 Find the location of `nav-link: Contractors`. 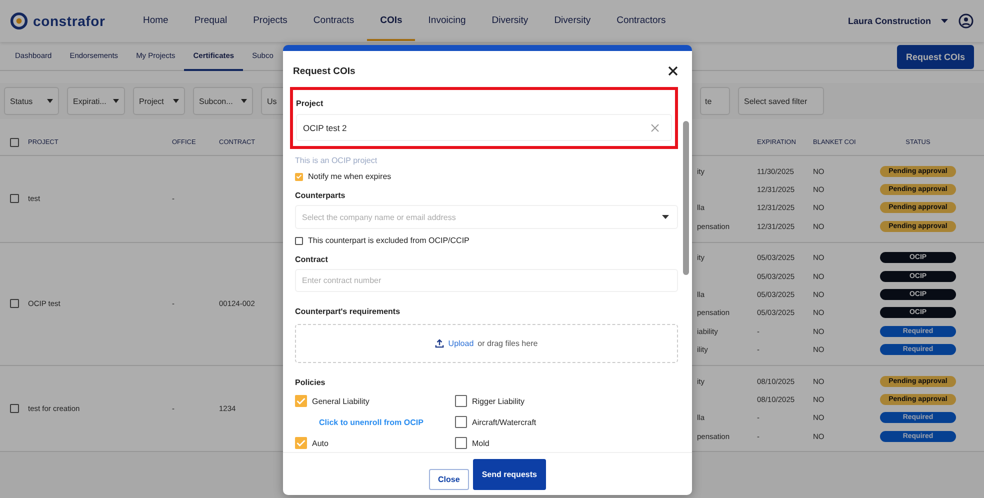

nav-link: Contractors is located at coordinates (641, 21).